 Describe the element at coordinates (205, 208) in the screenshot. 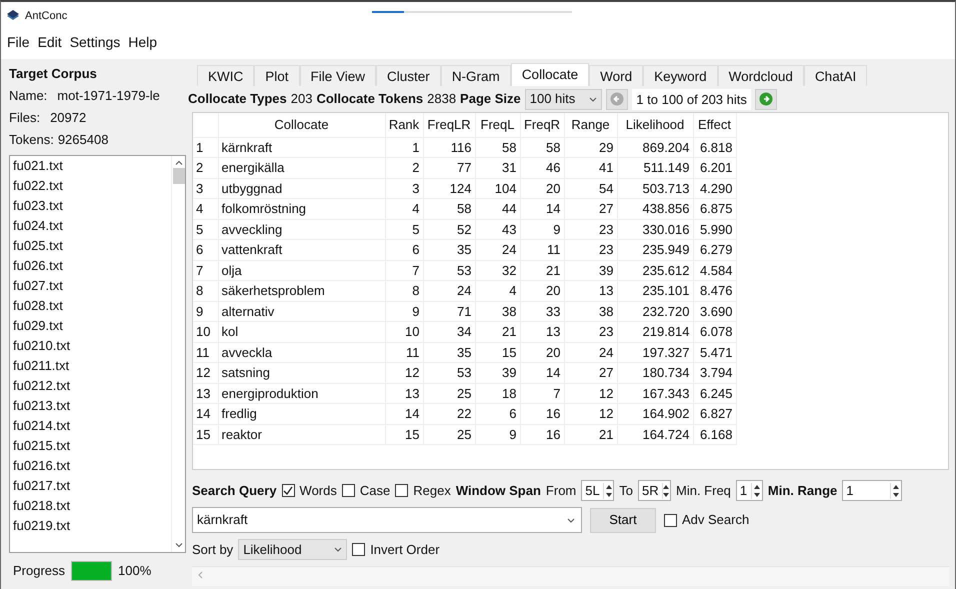

I see `row-number: 4` at that location.